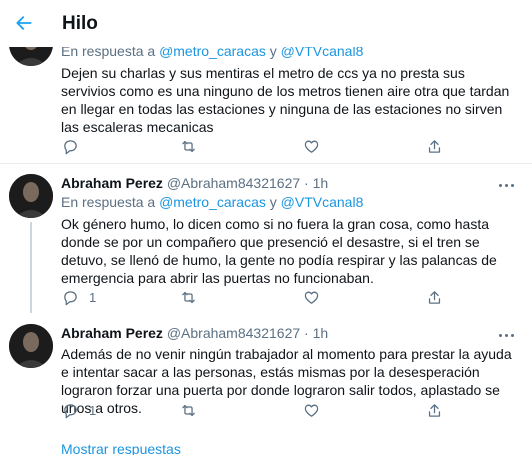 This screenshot has height=455, width=532. I want to click on reply-conj: y, so click(273, 202).